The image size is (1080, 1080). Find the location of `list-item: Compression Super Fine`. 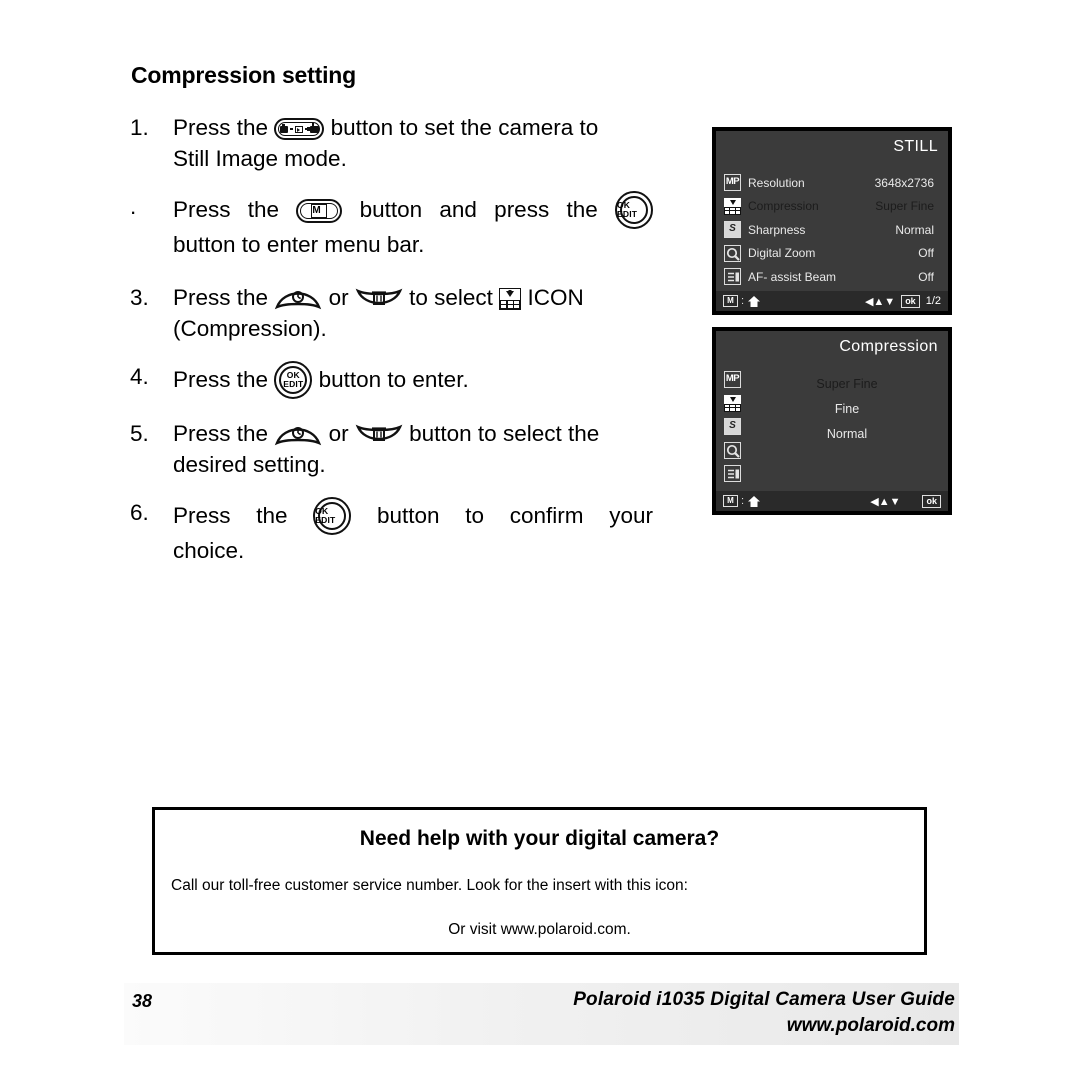

list-item: Compression Super Fine is located at coordinates (832, 207).